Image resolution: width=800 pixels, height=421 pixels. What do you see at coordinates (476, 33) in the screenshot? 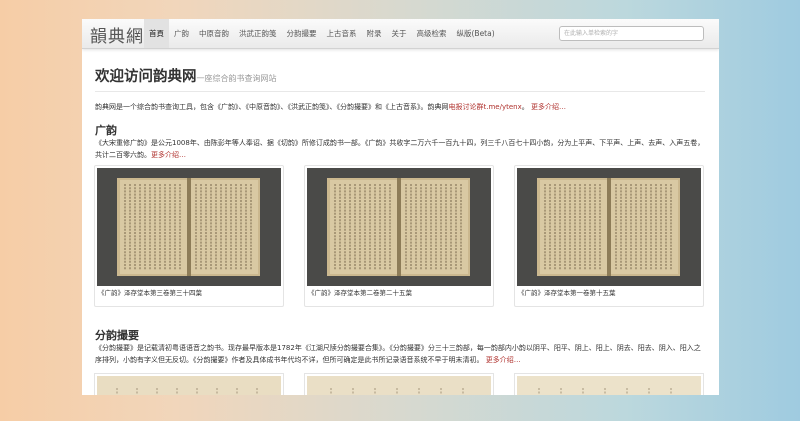
I see `nav-vertical-beta: 纵版(Beta)` at bounding box center [476, 33].